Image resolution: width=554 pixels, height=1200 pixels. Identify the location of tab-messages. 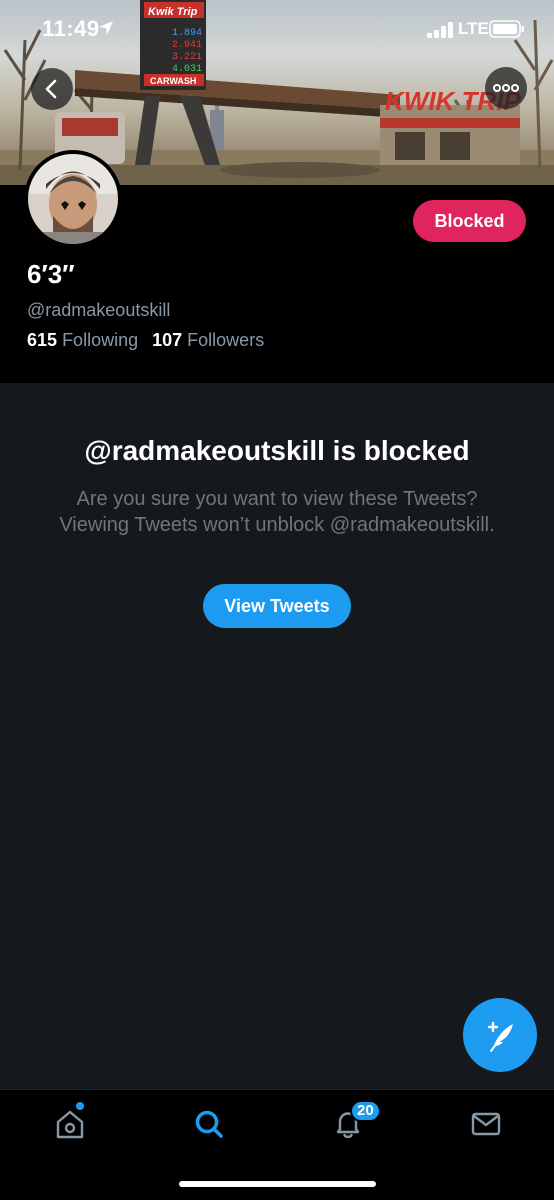
(486, 1124).